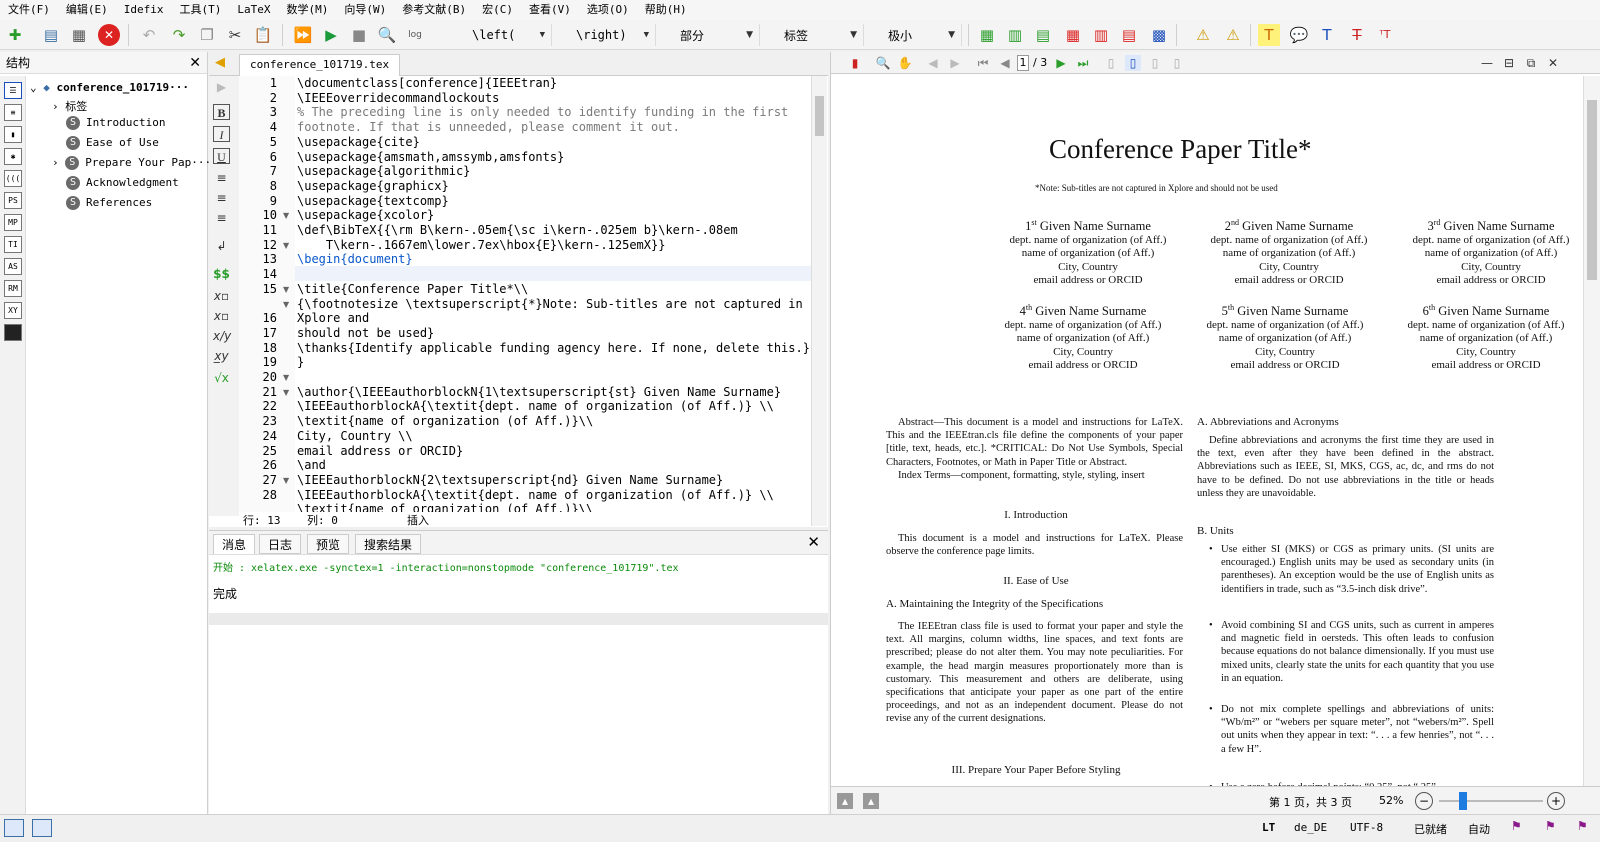 The image size is (1600, 842). Describe the element at coordinates (221, 178) in the screenshot. I see `align-left-icon: ≡` at that location.